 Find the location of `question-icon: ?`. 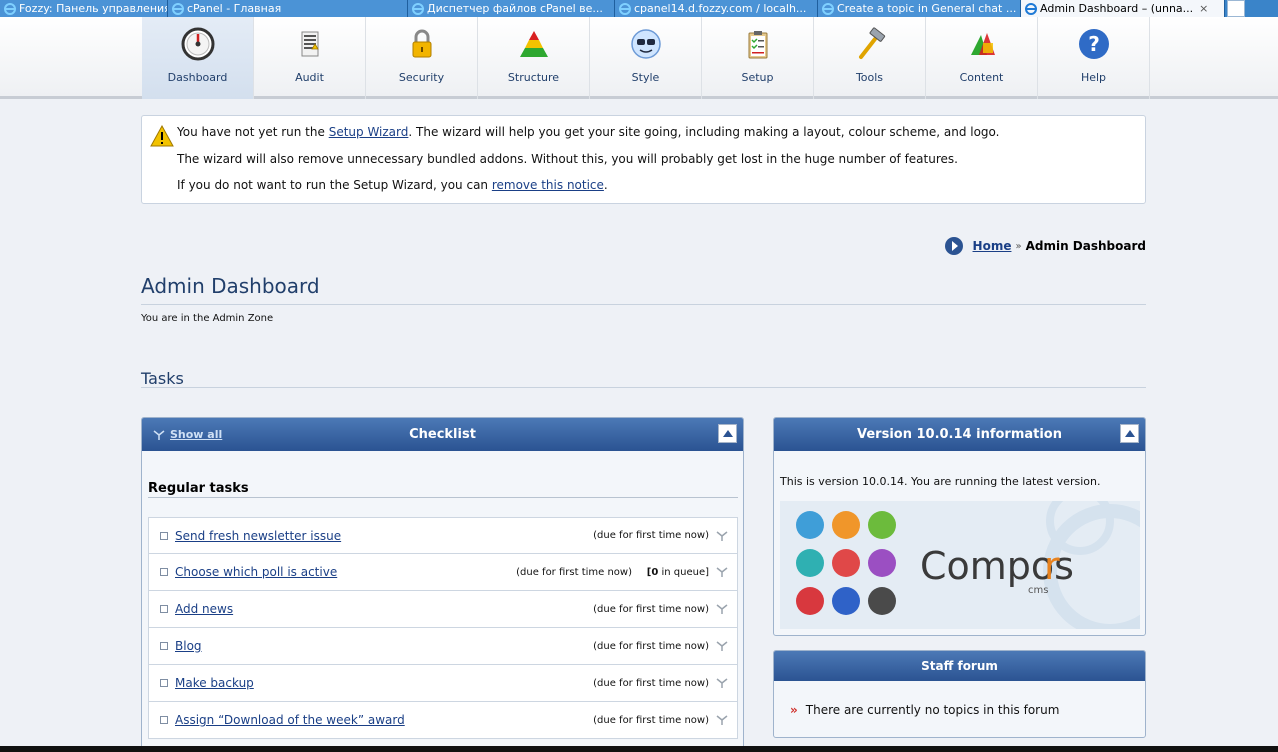

question-icon: ? is located at coordinates (1093, 44).